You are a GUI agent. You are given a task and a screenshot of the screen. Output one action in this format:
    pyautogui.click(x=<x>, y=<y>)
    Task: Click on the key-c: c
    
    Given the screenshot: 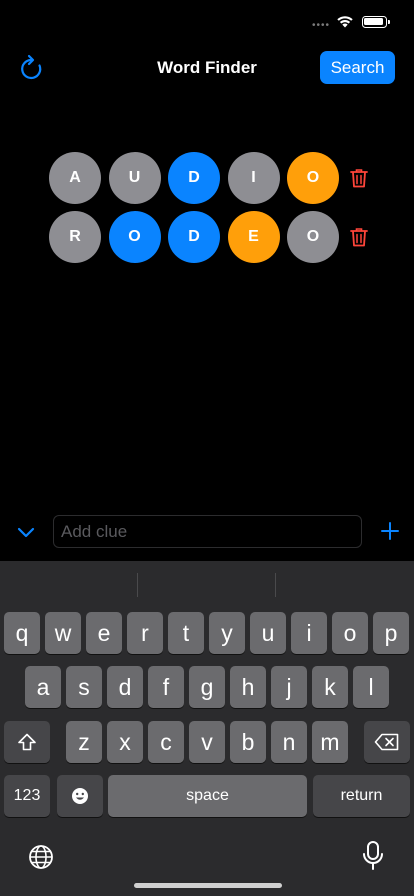 What is the action you would take?
    pyautogui.click(x=166, y=742)
    